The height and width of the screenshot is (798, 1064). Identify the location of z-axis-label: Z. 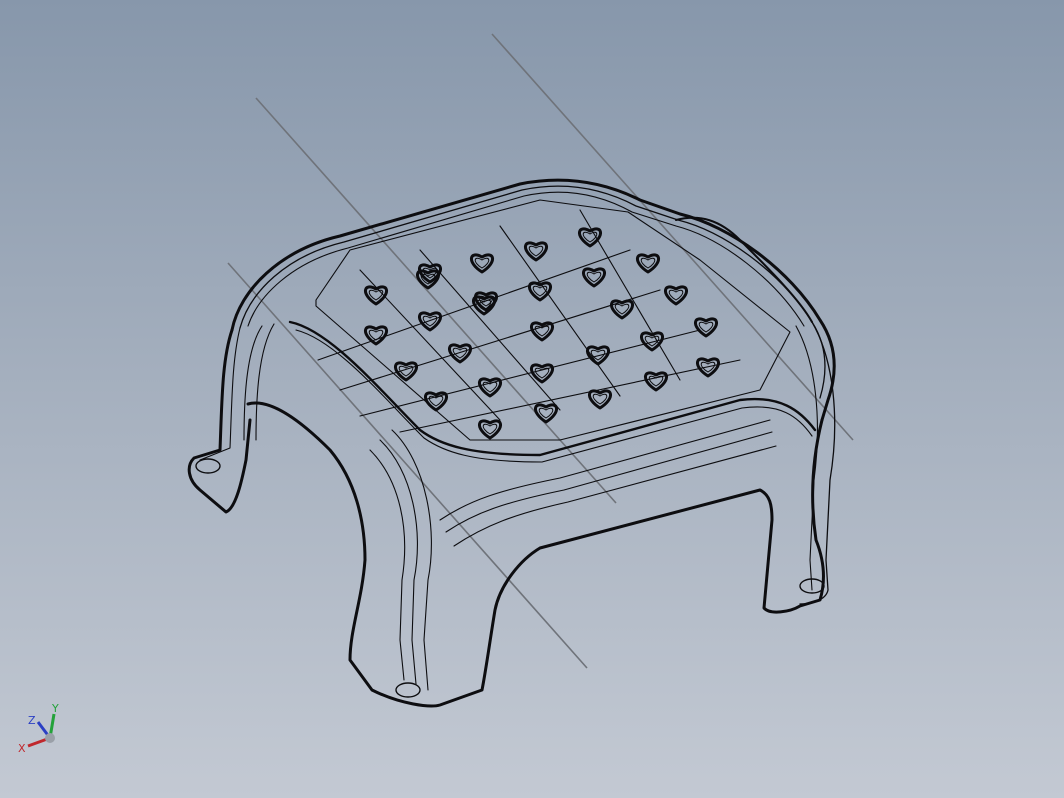
(32, 720).